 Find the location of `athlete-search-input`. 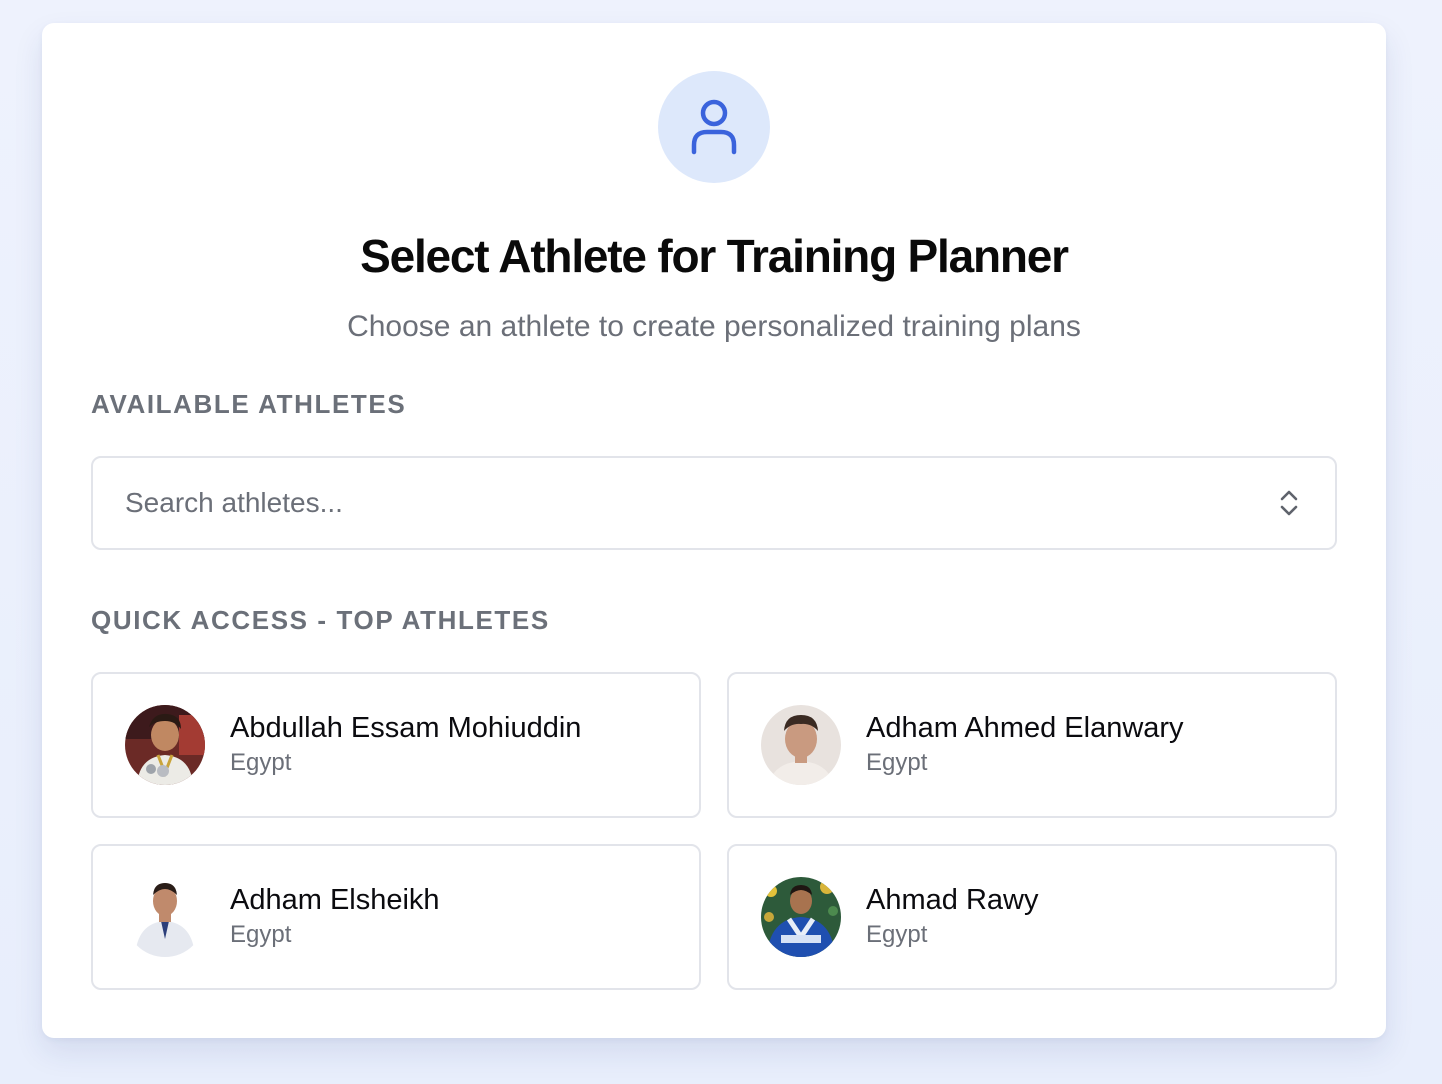

athlete-search-input is located at coordinates (700, 503).